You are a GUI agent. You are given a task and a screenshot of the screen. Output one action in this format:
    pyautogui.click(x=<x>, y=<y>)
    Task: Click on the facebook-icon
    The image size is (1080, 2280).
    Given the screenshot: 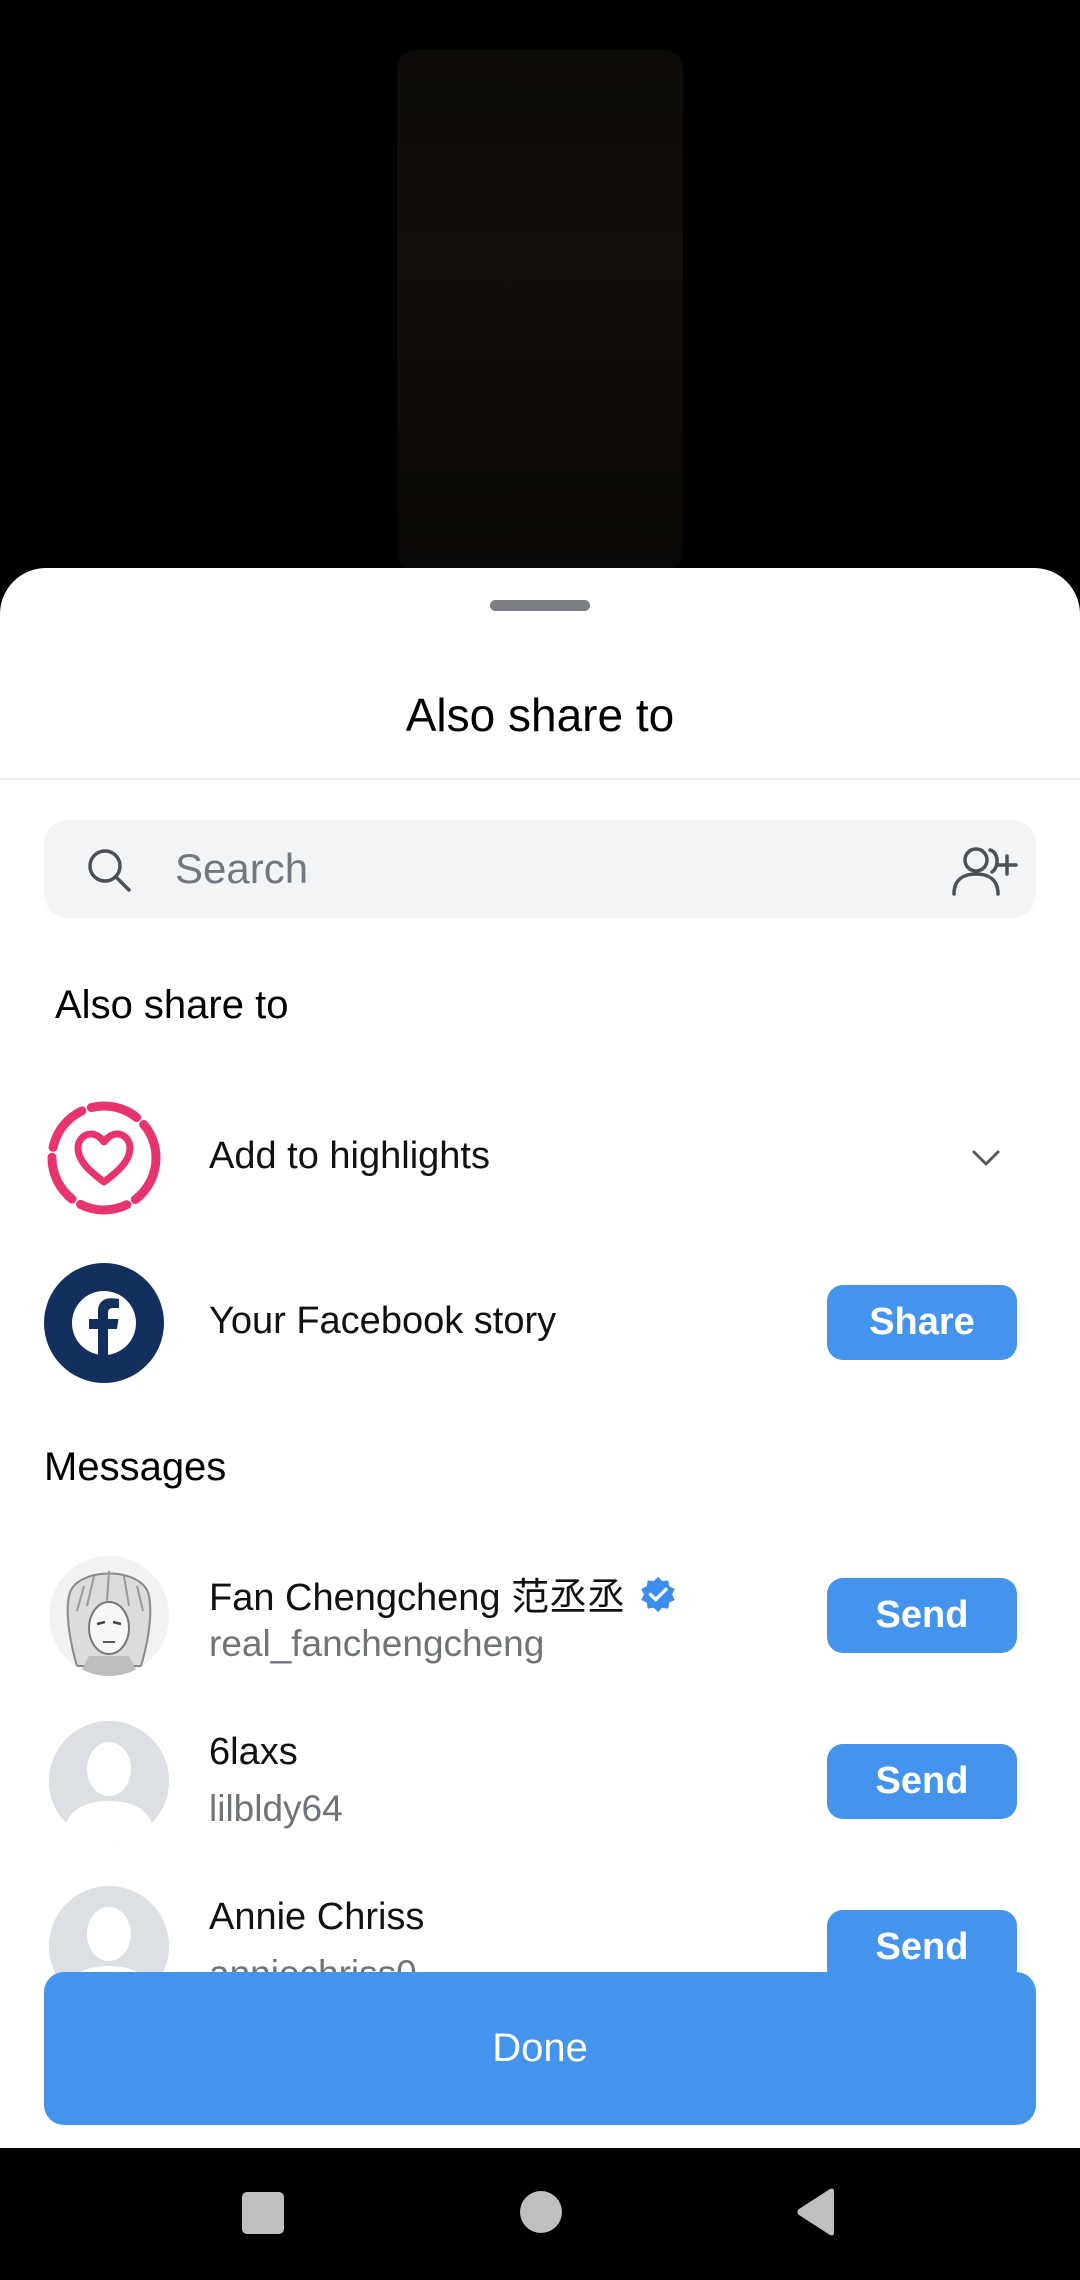 What is the action you would take?
    pyautogui.click(x=104, y=1323)
    